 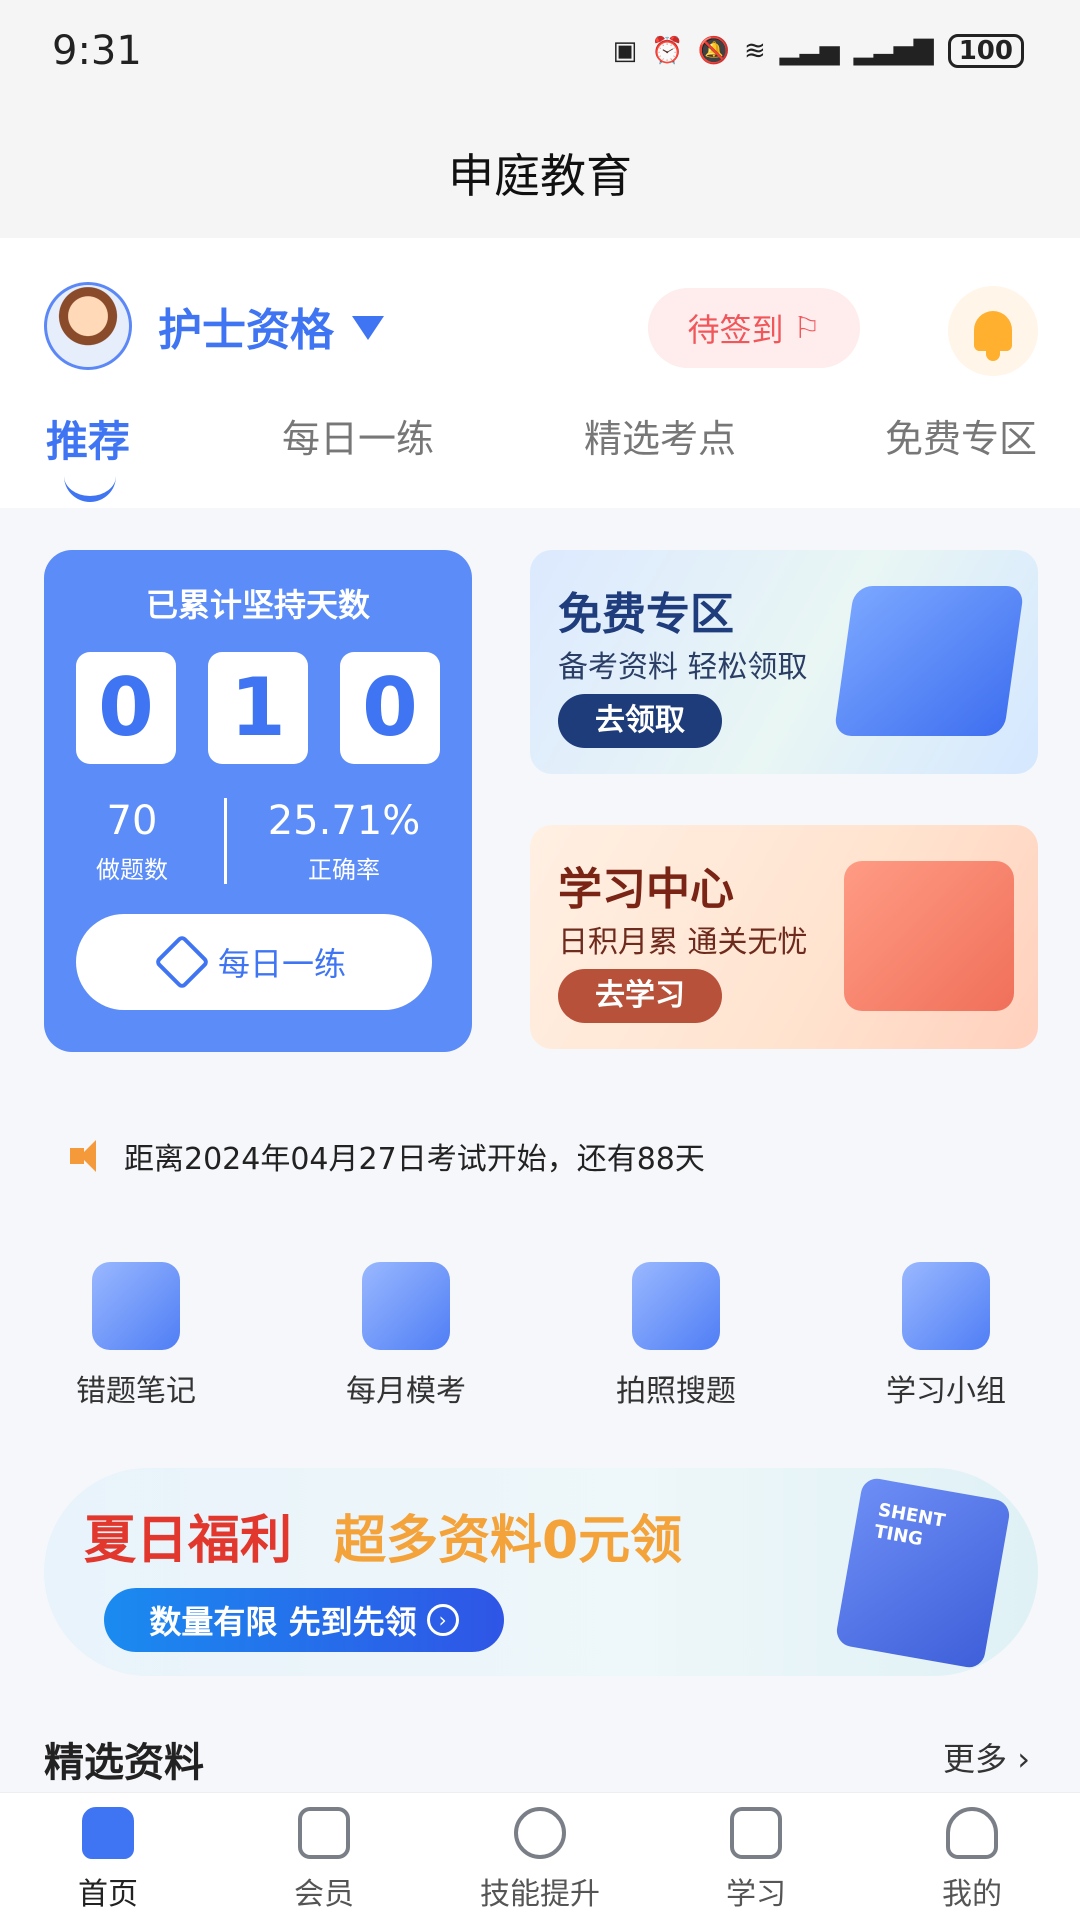 I want to click on wrong-notes-entry: 错题笔记, so click(x=136, y=1336).